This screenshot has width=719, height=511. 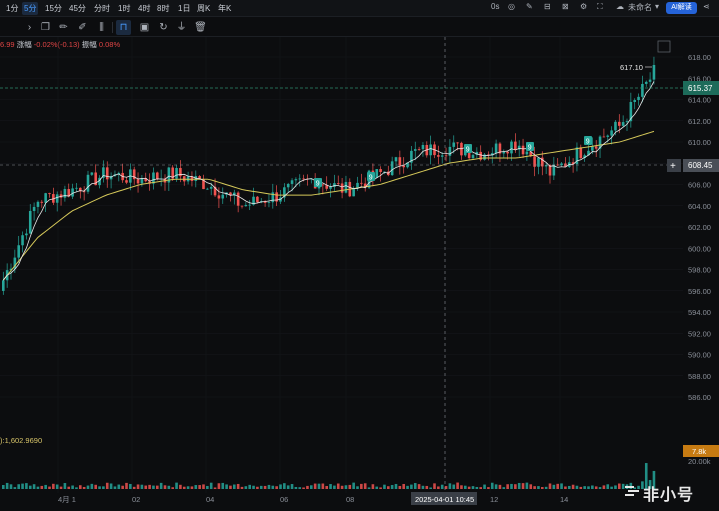 What do you see at coordinates (12, 8) in the screenshot?
I see `timeframe-tab: 1分` at bounding box center [12, 8].